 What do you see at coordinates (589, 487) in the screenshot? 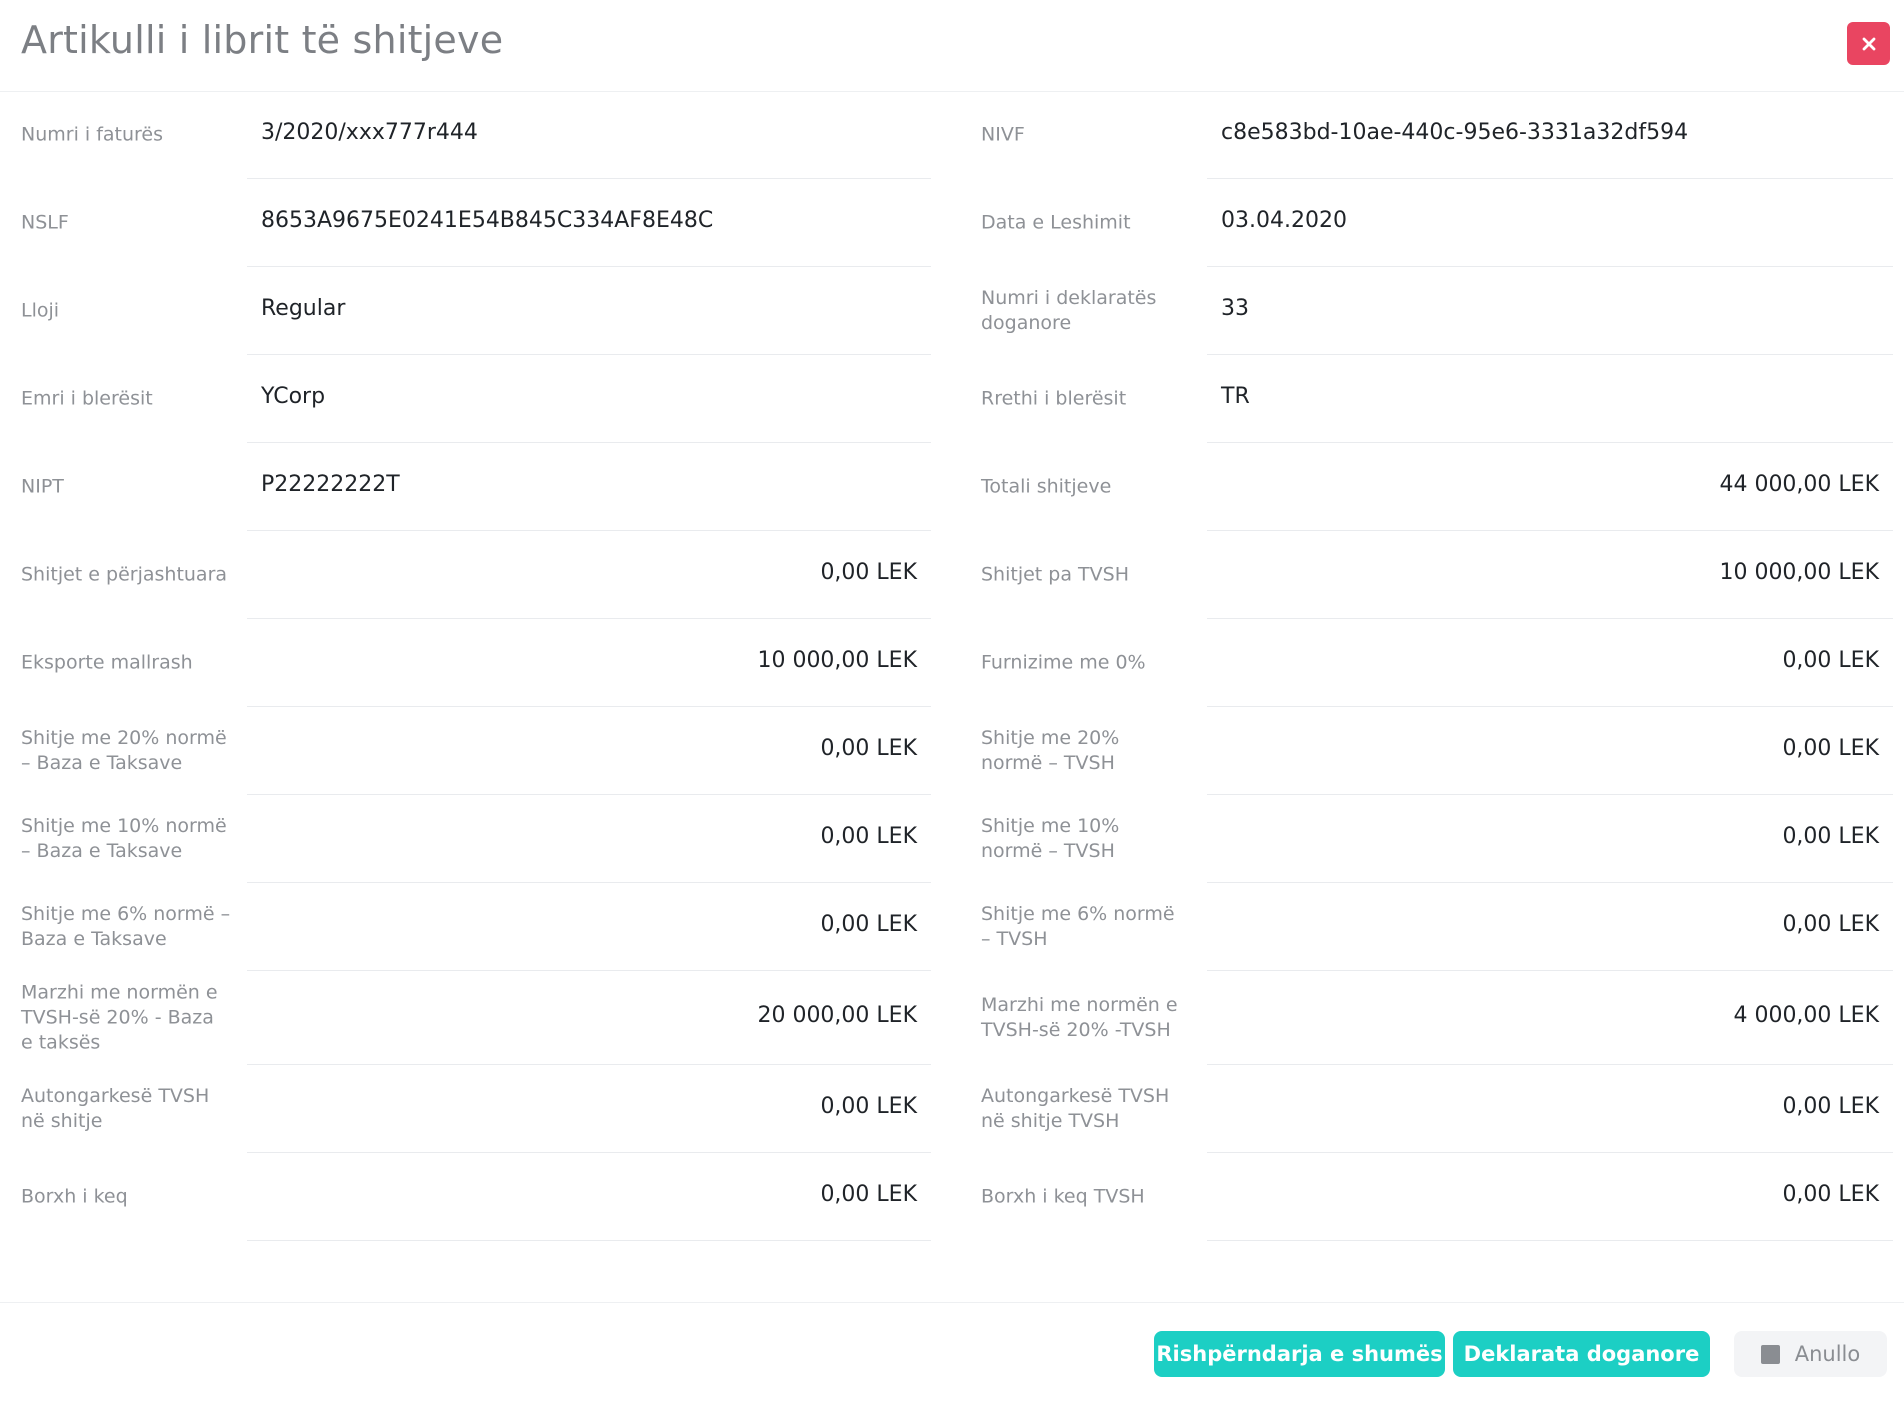
I see `field-value-box: P22222222T` at bounding box center [589, 487].